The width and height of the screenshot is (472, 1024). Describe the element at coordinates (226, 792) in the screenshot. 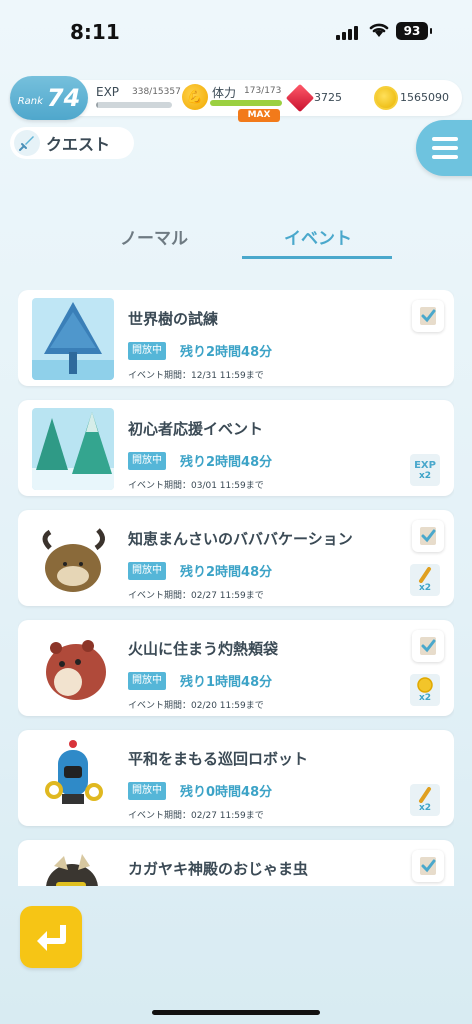

I see `time-remaining: 残り0時間48分` at that location.